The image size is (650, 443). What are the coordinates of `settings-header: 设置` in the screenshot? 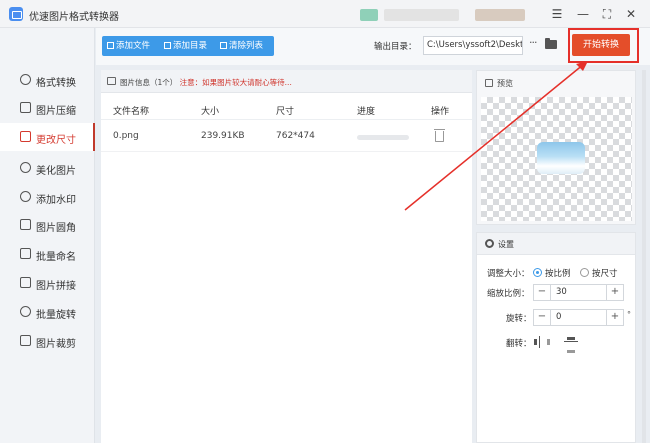 It's located at (556, 244).